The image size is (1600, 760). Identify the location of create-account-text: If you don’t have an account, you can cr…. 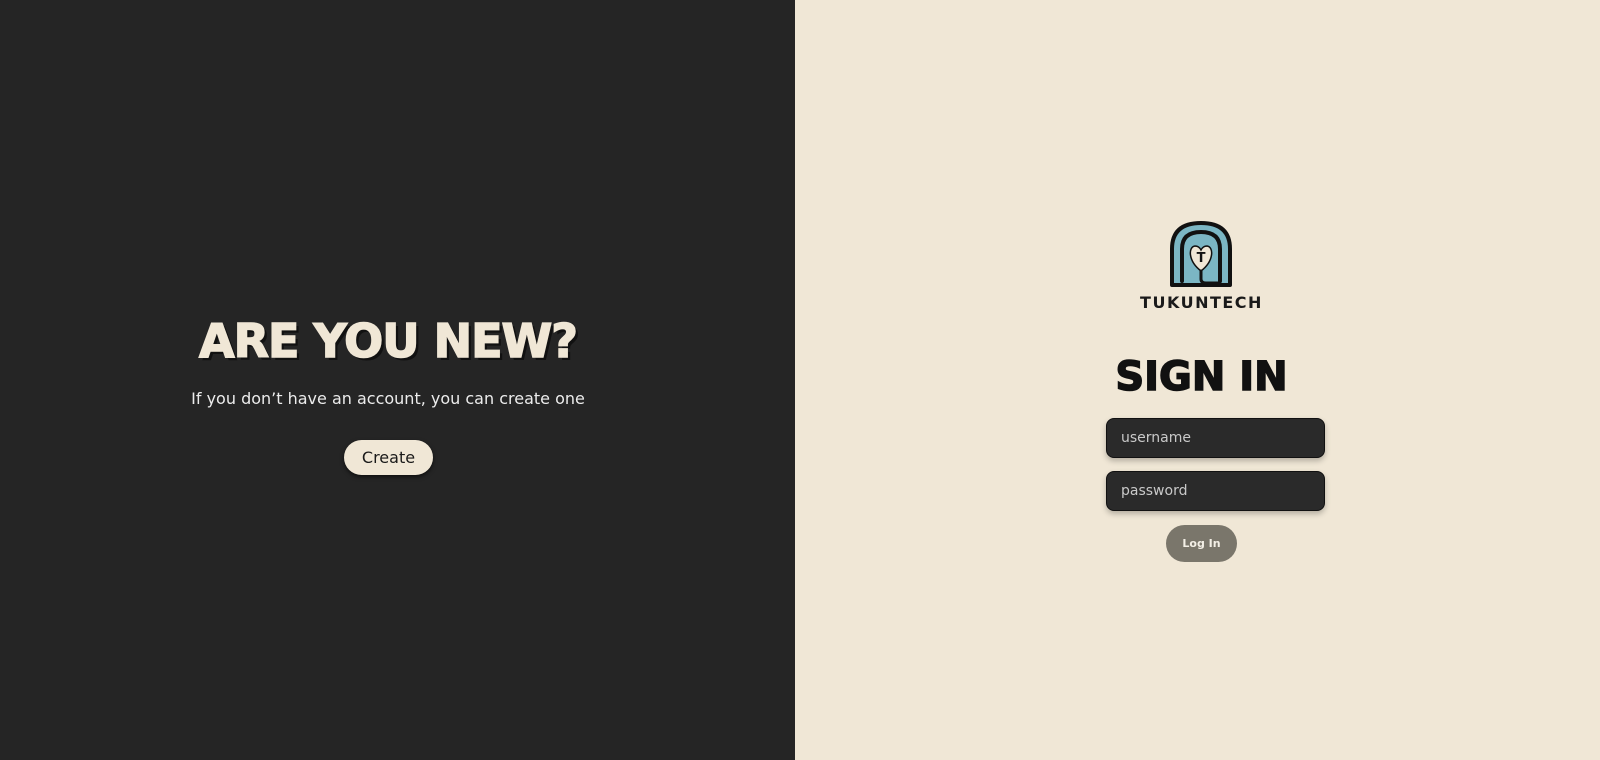
(388, 398).